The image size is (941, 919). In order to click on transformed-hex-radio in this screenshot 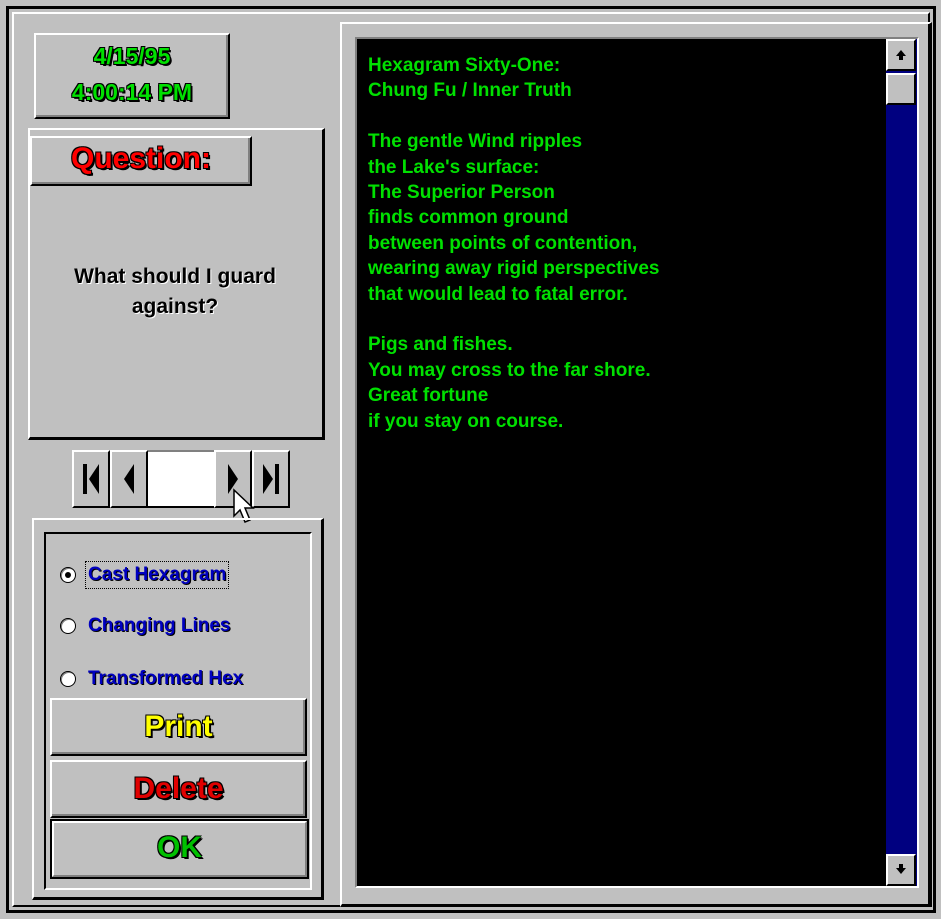, I will do `click(68, 679)`.